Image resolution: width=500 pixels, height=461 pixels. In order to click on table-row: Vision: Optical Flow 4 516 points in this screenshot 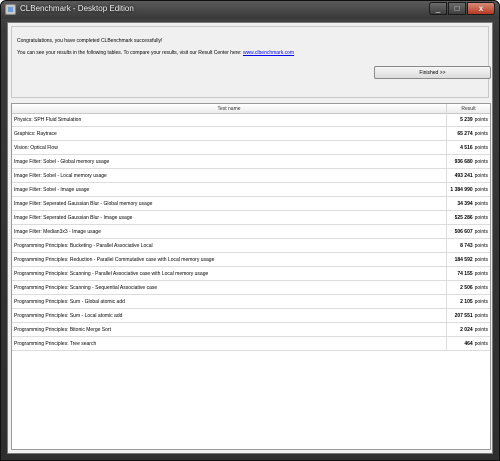, I will do `click(251, 148)`.